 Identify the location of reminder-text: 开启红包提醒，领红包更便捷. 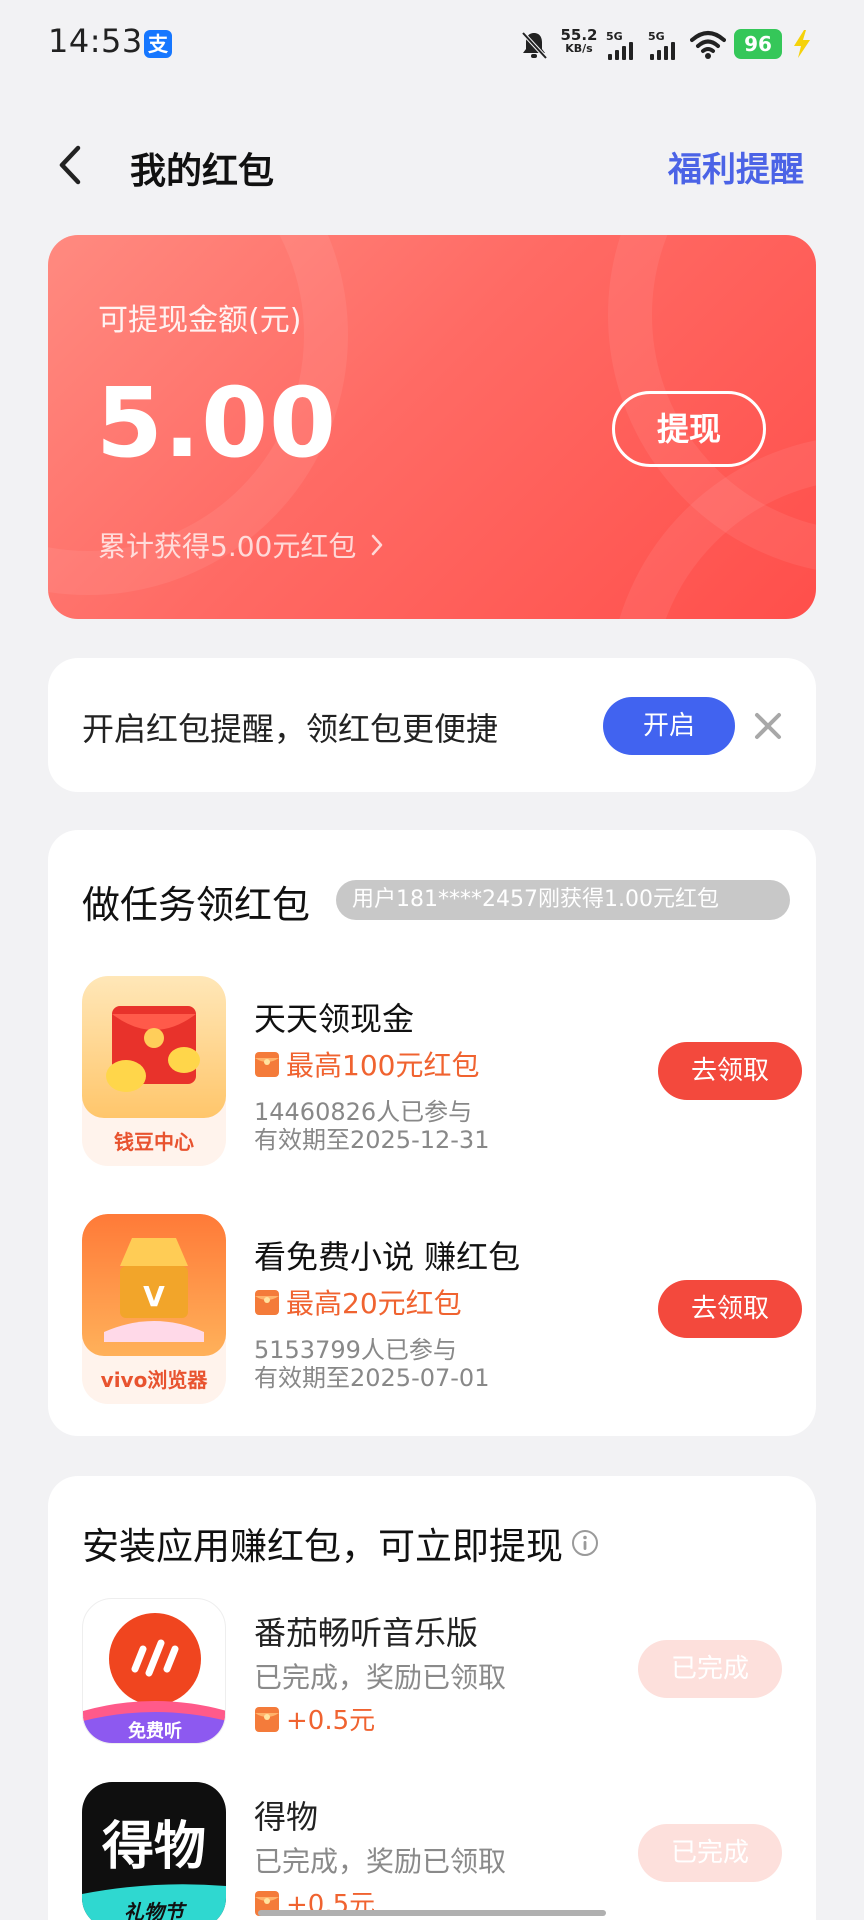
(290, 729).